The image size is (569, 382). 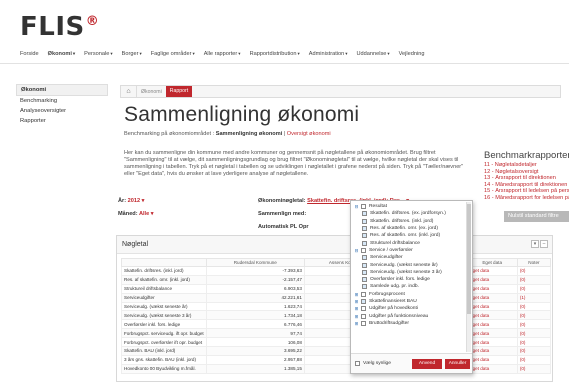 I want to click on dropdown-option: ⊟ Resultat, so click(x=409, y=206).